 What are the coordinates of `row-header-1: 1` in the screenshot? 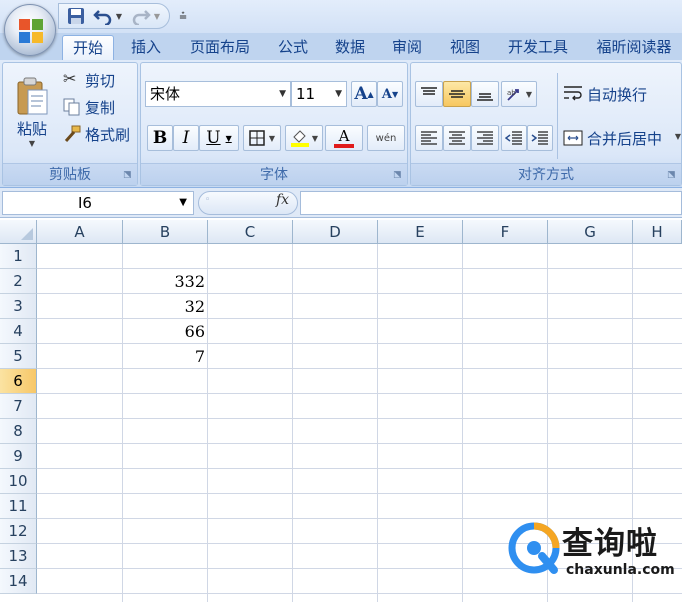 It's located at (18, 256).